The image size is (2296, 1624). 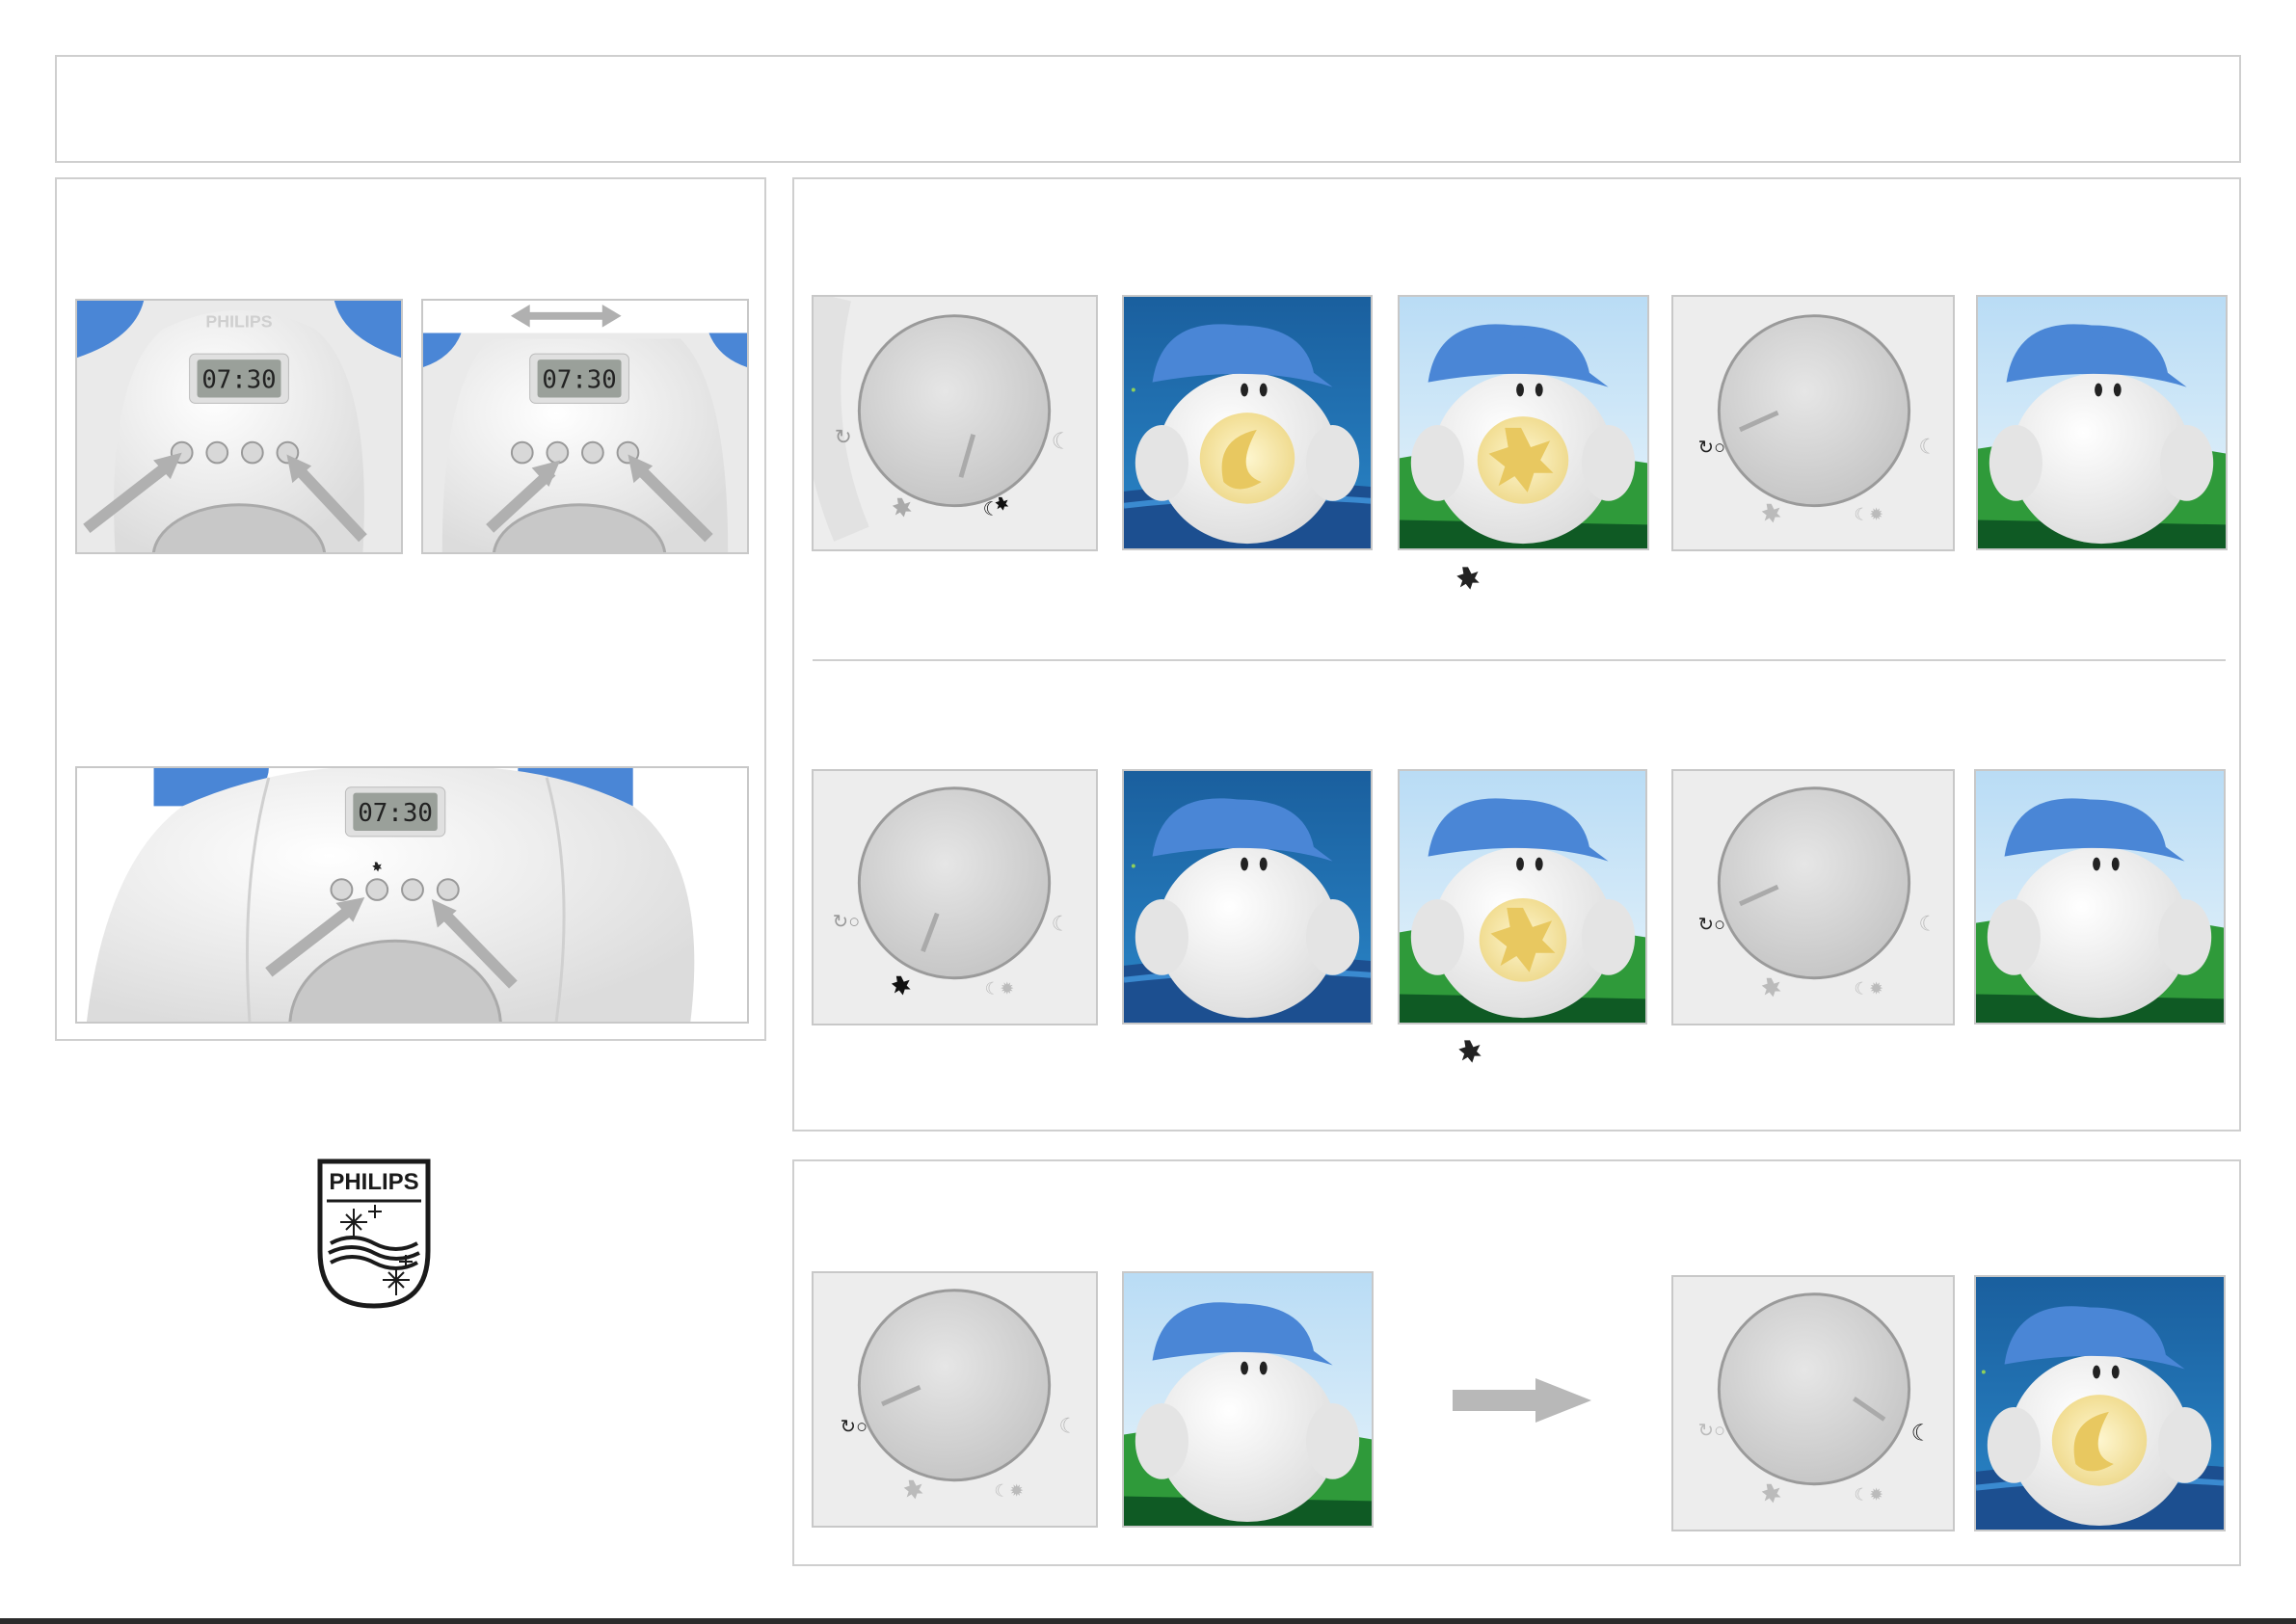 I want to click on dial-photo-4: ↻○ ☾✹ ☾, so click(x=1813, y=897).